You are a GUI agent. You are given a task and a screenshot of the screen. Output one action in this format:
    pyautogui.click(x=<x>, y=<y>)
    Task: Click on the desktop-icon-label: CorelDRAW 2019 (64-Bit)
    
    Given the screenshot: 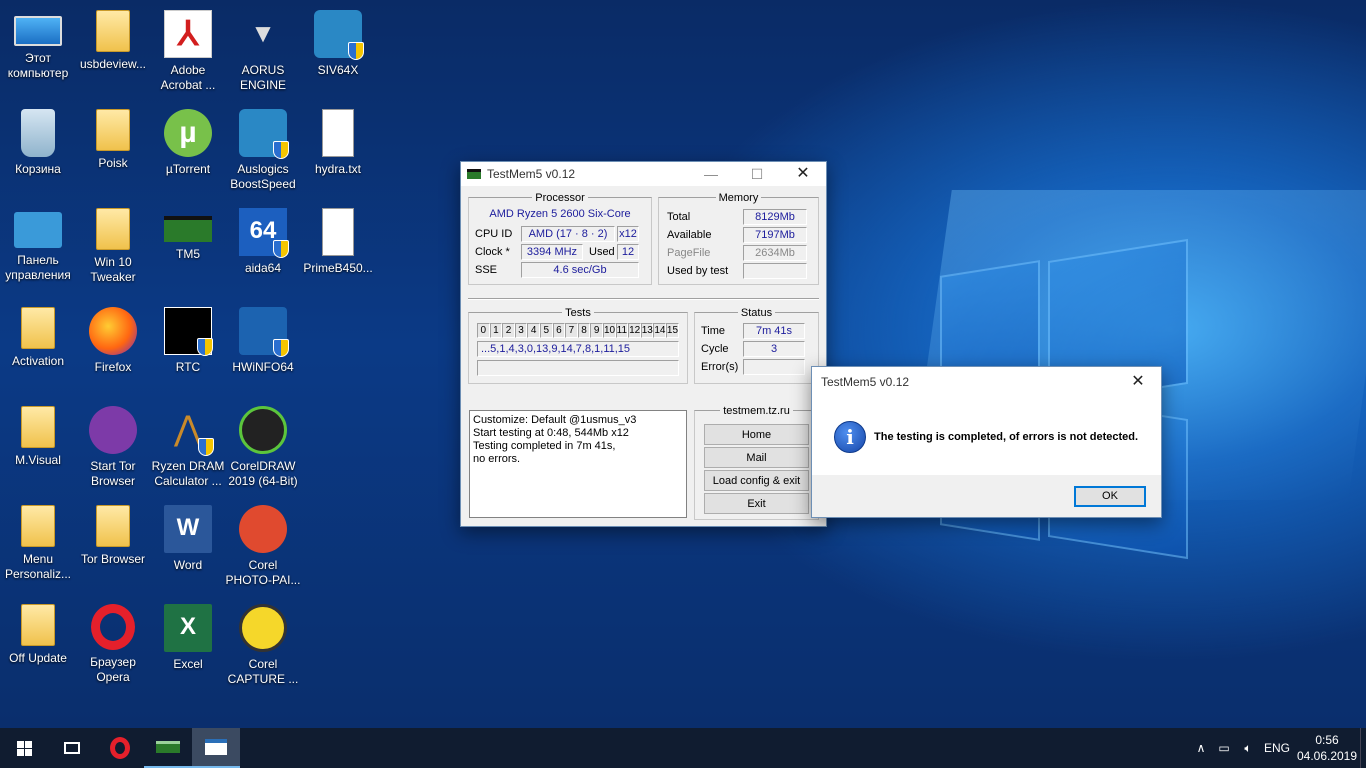 What is the action you would take?
    pyautogui.click(x=263, y=473)
    